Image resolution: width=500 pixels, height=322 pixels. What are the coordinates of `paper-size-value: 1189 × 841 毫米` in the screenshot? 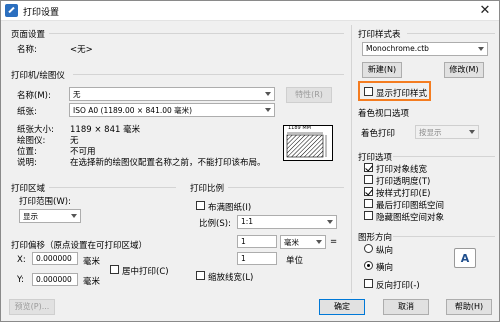 It's located at (105, 130).